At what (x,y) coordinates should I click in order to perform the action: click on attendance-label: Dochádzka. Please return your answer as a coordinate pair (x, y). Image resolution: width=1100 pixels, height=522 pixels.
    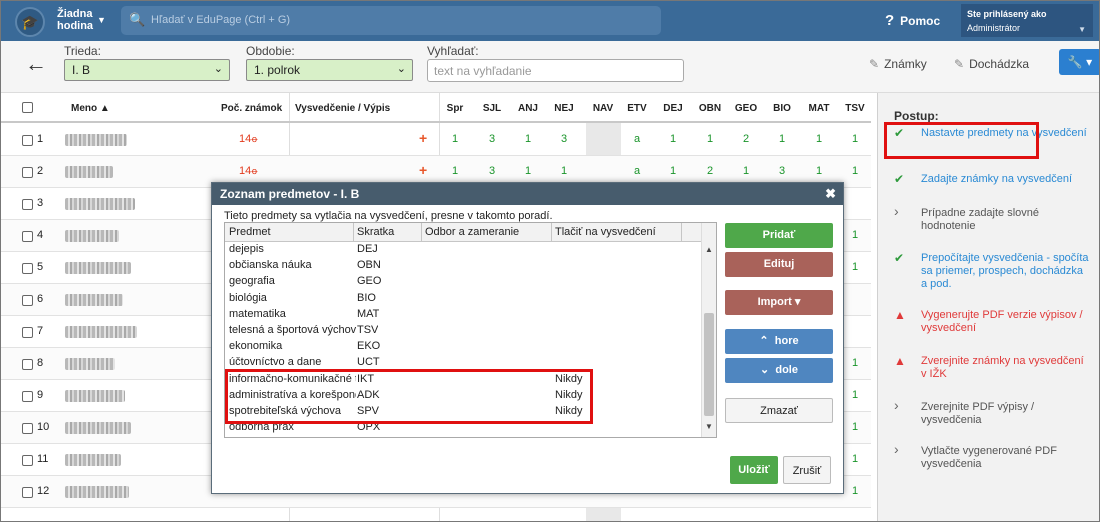
    Looking at the image, I should click on (999, 64).